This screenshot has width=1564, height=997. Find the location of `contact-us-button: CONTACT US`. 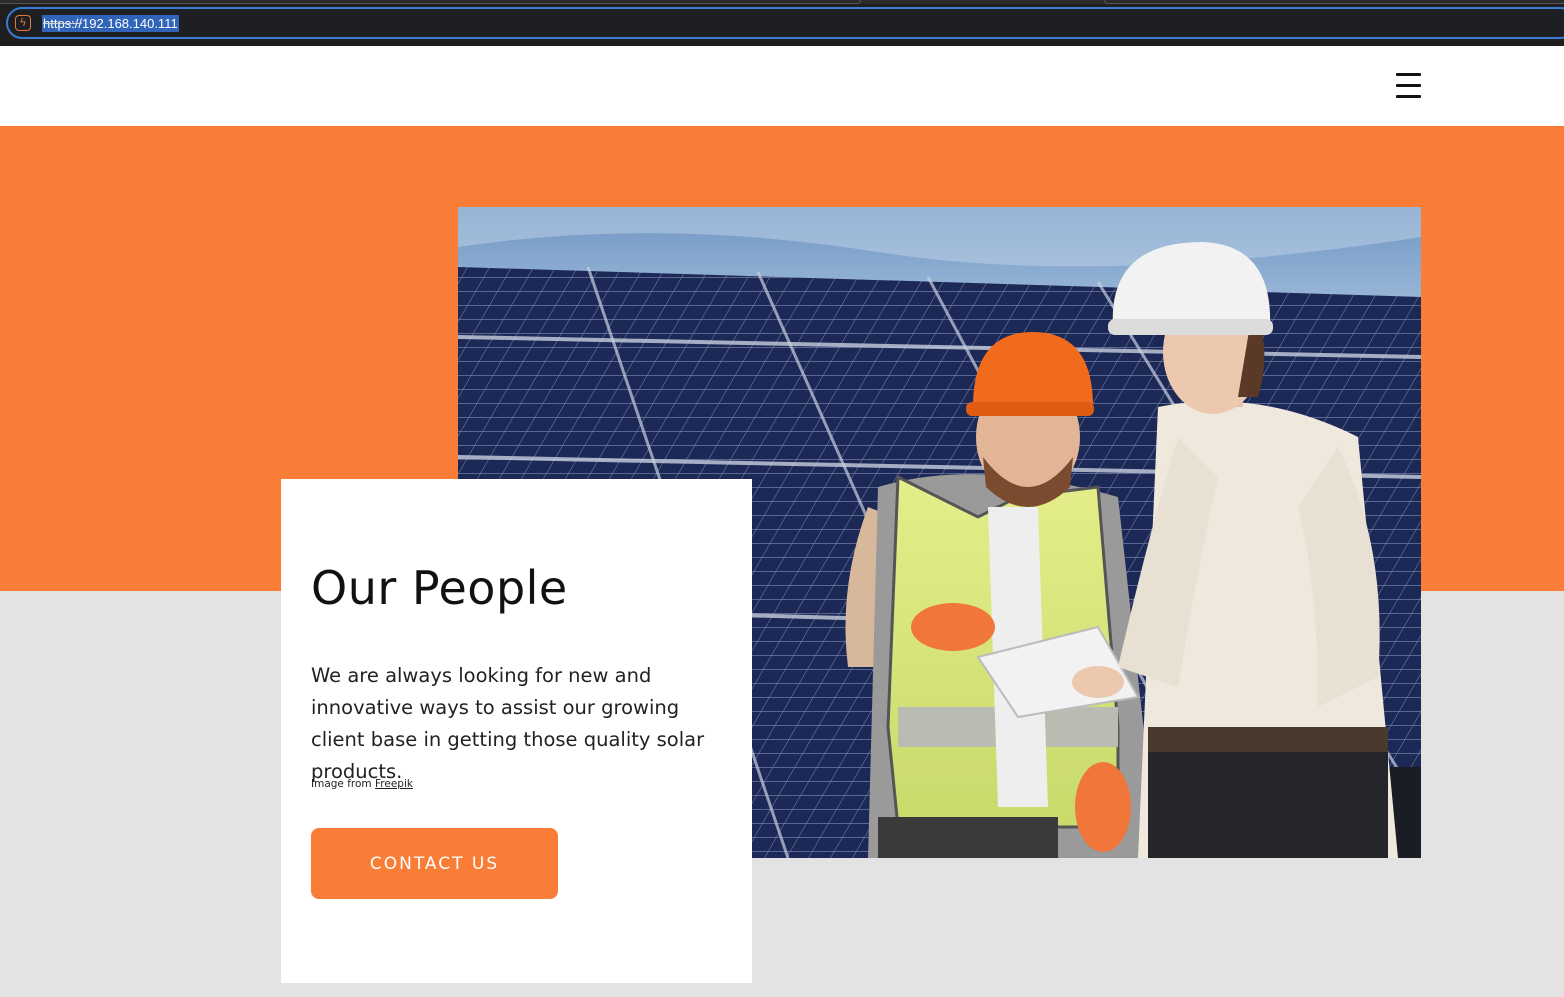

contact-us-button: CONTACT US is located at coordinates (434, 863).